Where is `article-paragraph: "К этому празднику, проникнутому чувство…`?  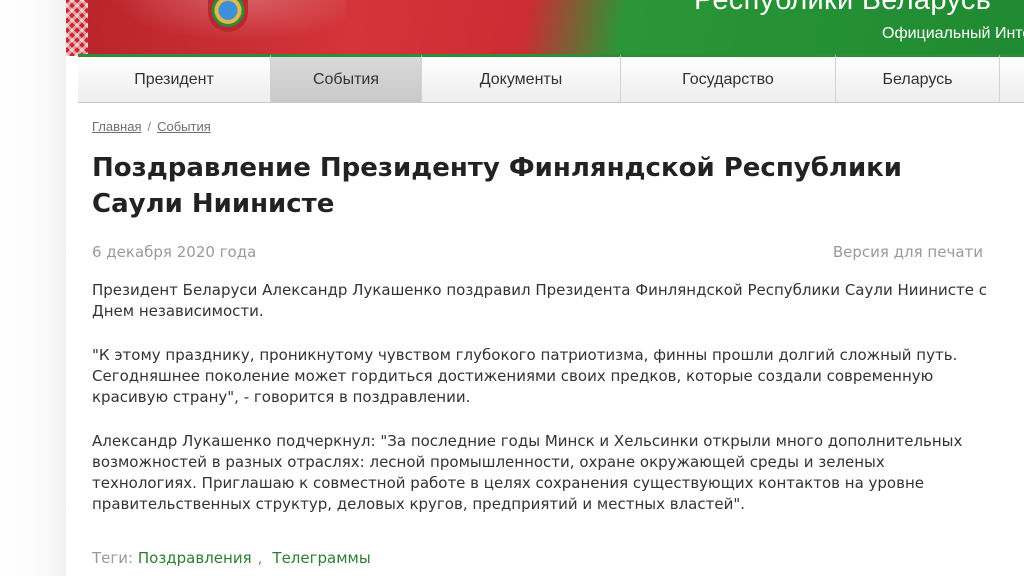 article-paragraph: "К этому празднику, проникнутому чувство… is located at coordinates (525, 376).